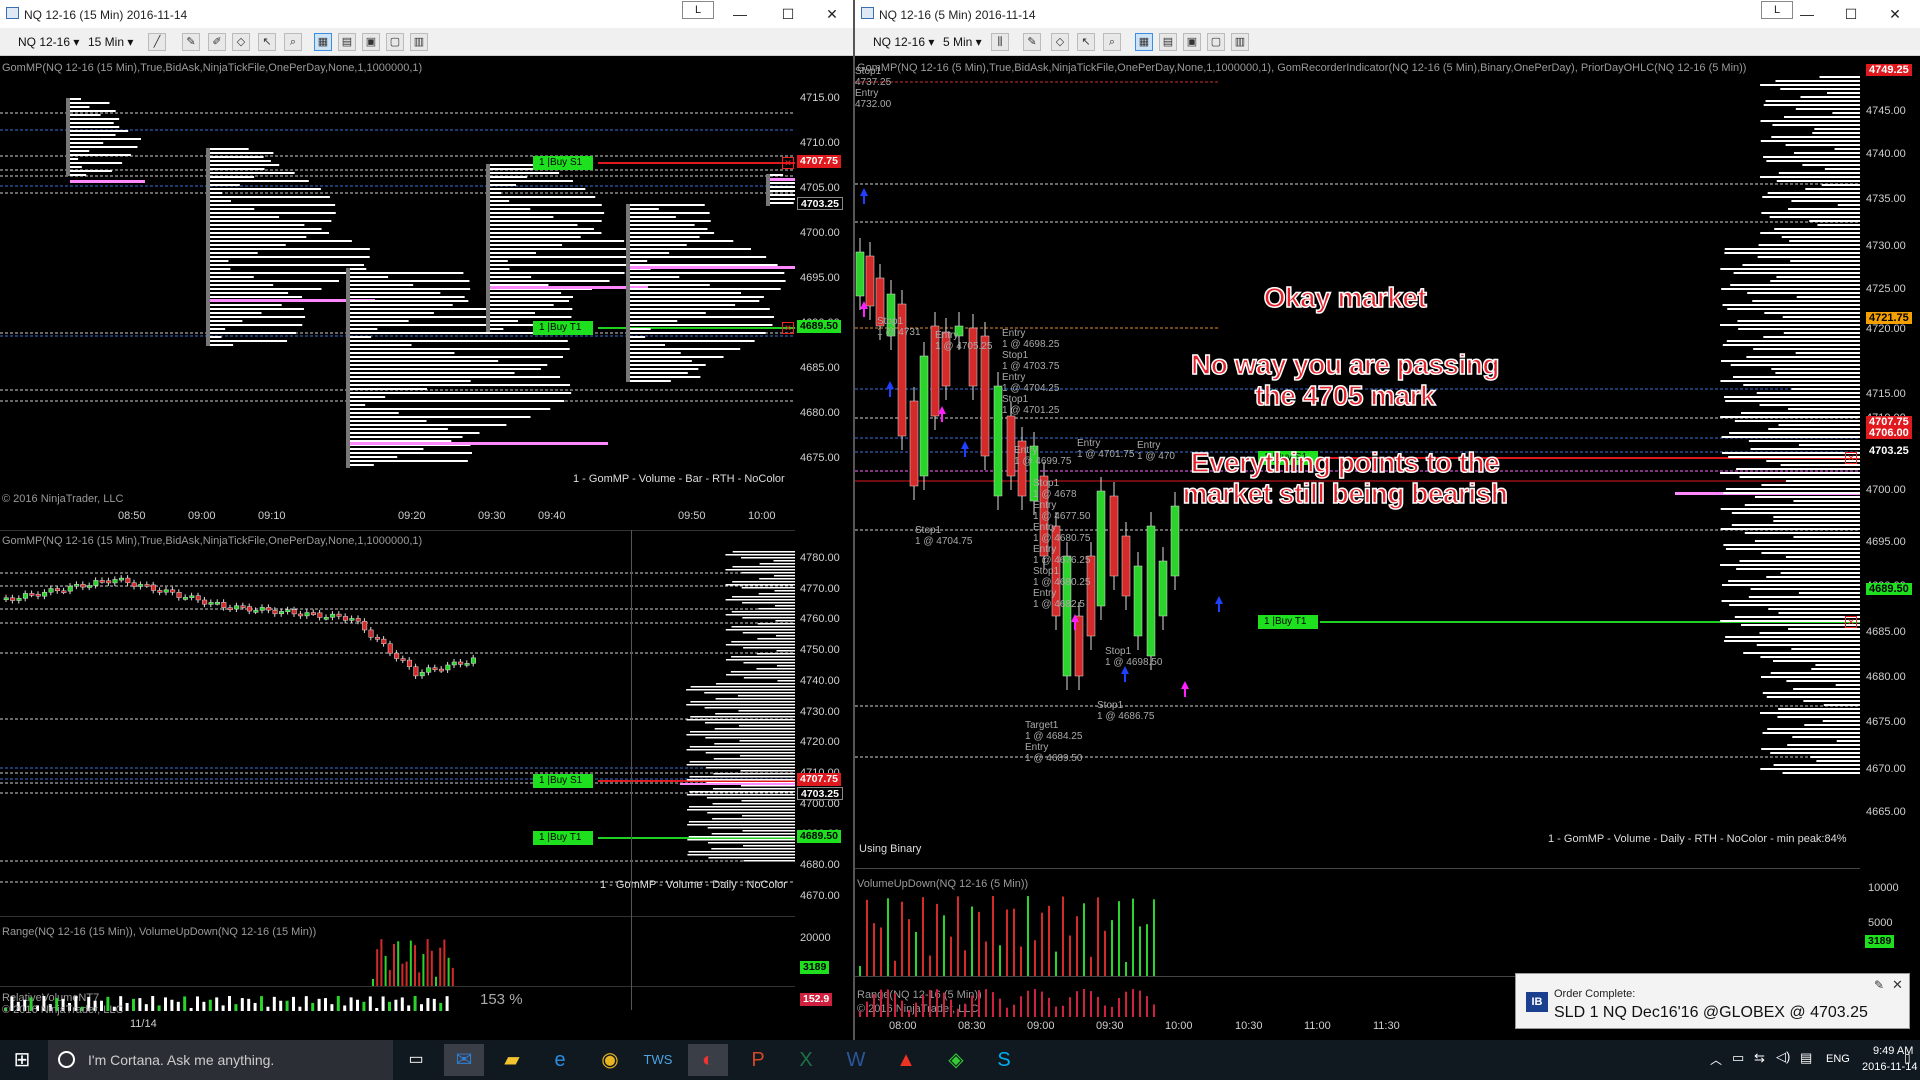 This screenshot has width=1920, height=1080. What do you see at coordinates (906, 1060) in the screenshot?
I see `acrobat-icon: ▲` at bounding box center [906, 1060].